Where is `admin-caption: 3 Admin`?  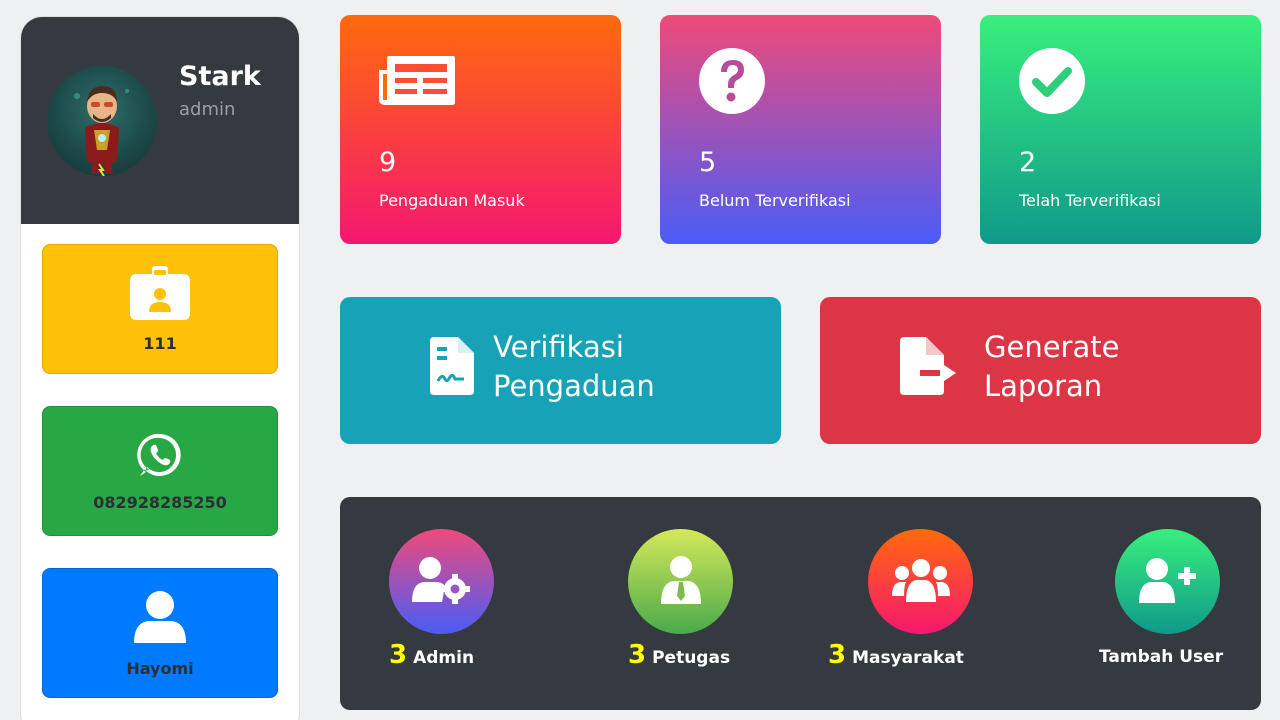 admin-caption: 3 Admin is located at coordinates (431, 655).